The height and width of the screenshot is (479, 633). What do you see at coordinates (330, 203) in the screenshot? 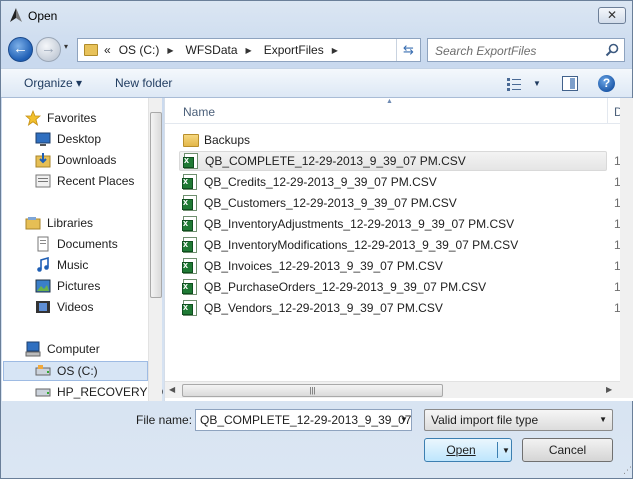
I see `file-name: QB_Customers_12-29-2013_9_39_07 PM.CSV` at bounding box center [330, 203].